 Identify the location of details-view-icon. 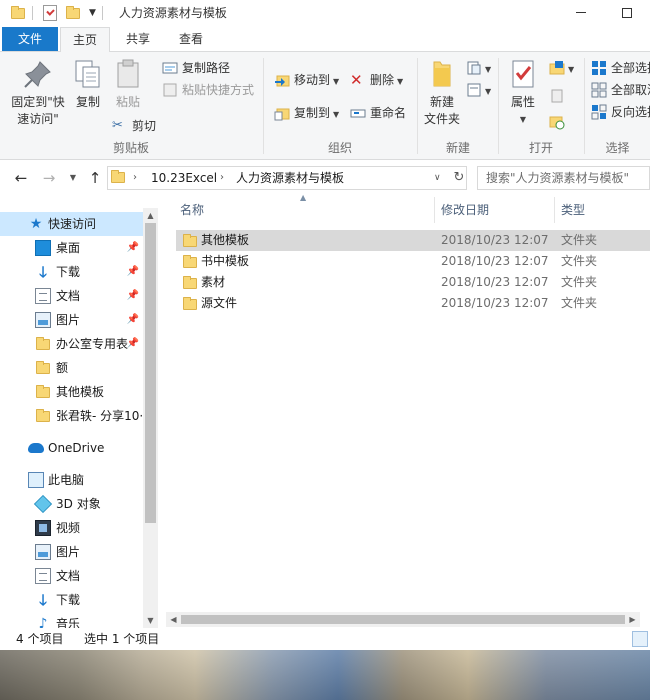
(640, 639).